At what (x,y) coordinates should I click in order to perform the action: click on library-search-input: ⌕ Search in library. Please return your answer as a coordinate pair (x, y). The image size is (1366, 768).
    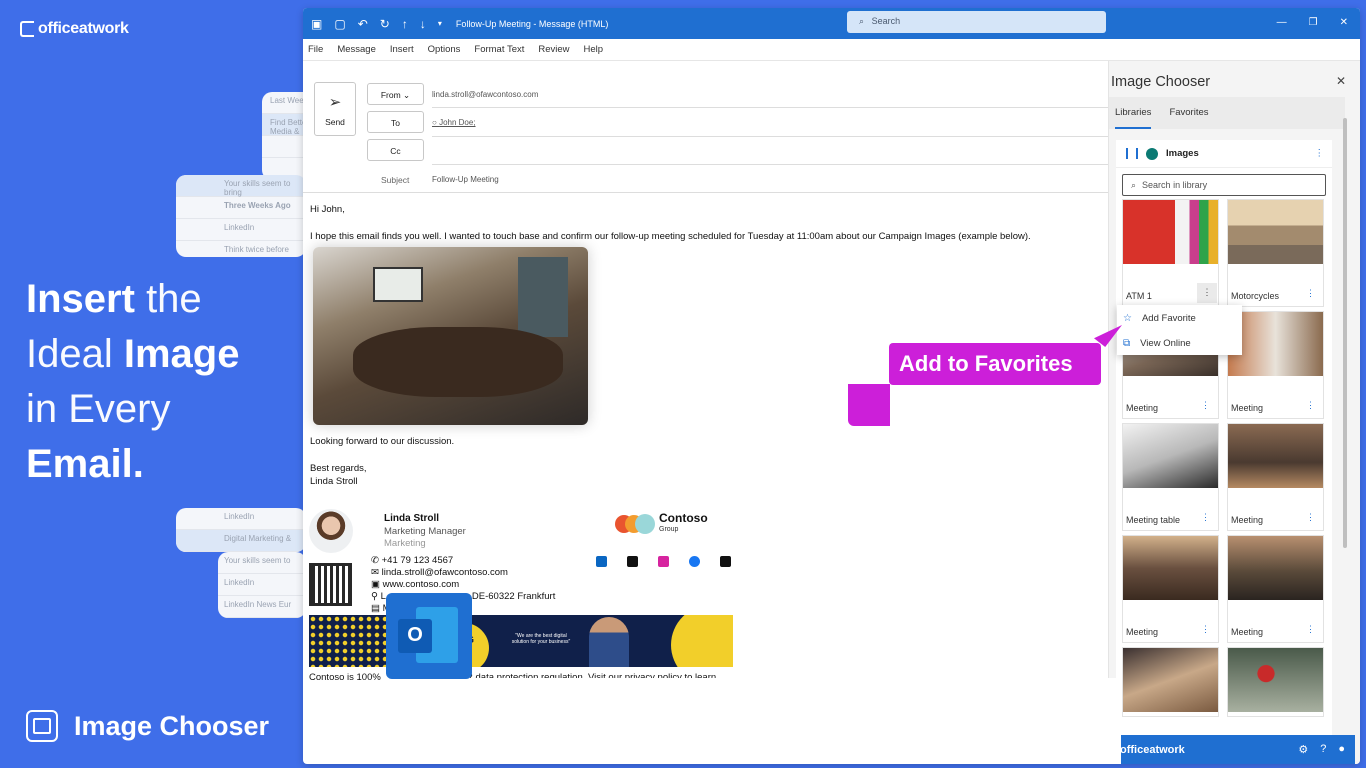
    Looking at the image, I should click on (1224, 185).